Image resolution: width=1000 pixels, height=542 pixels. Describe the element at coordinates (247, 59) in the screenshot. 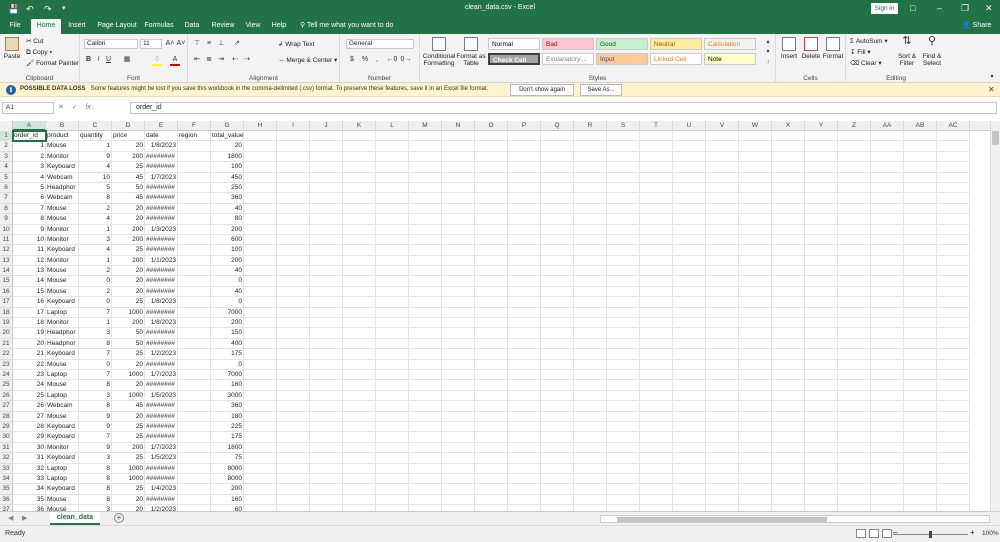

I see `increase-indent-icon: ⇢` at that location.